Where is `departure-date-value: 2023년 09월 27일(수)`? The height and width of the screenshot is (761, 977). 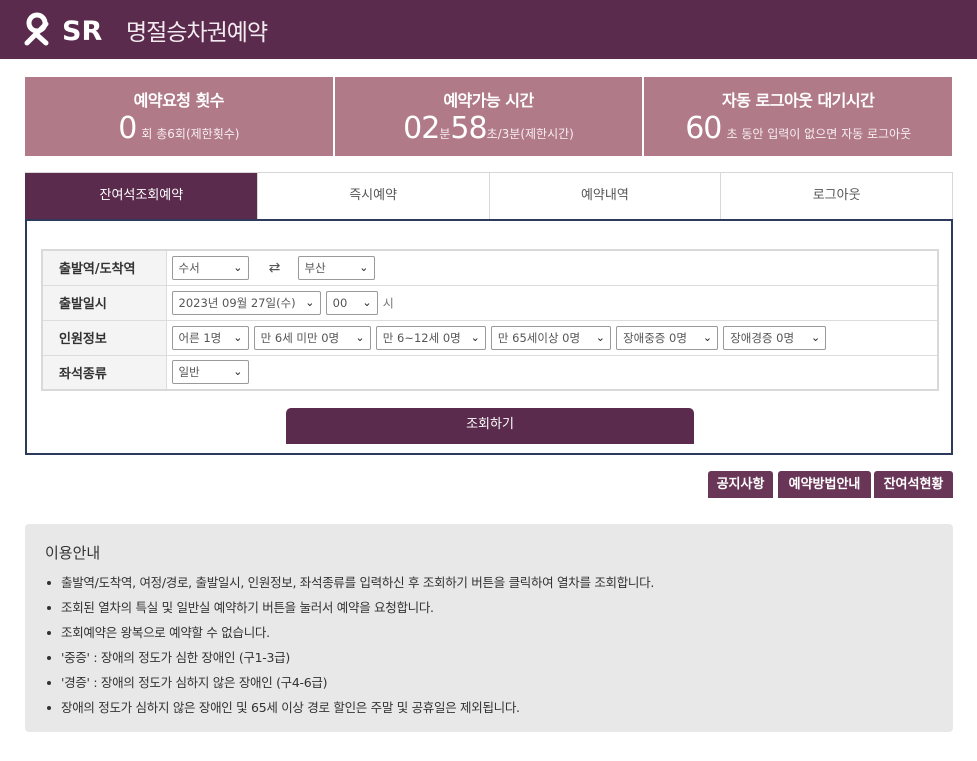
departure-date-value: 2023년 09월 27일(수) is located at coordinates (237, 302).